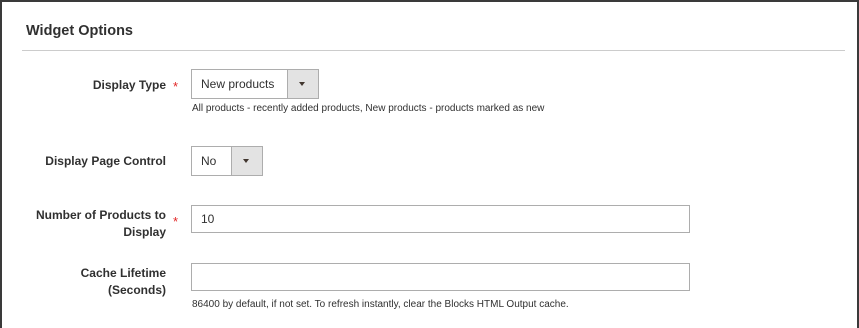  Describe the element at coordinates (440, 219) in the screenshot. I see `number-of-products-input` at that location.